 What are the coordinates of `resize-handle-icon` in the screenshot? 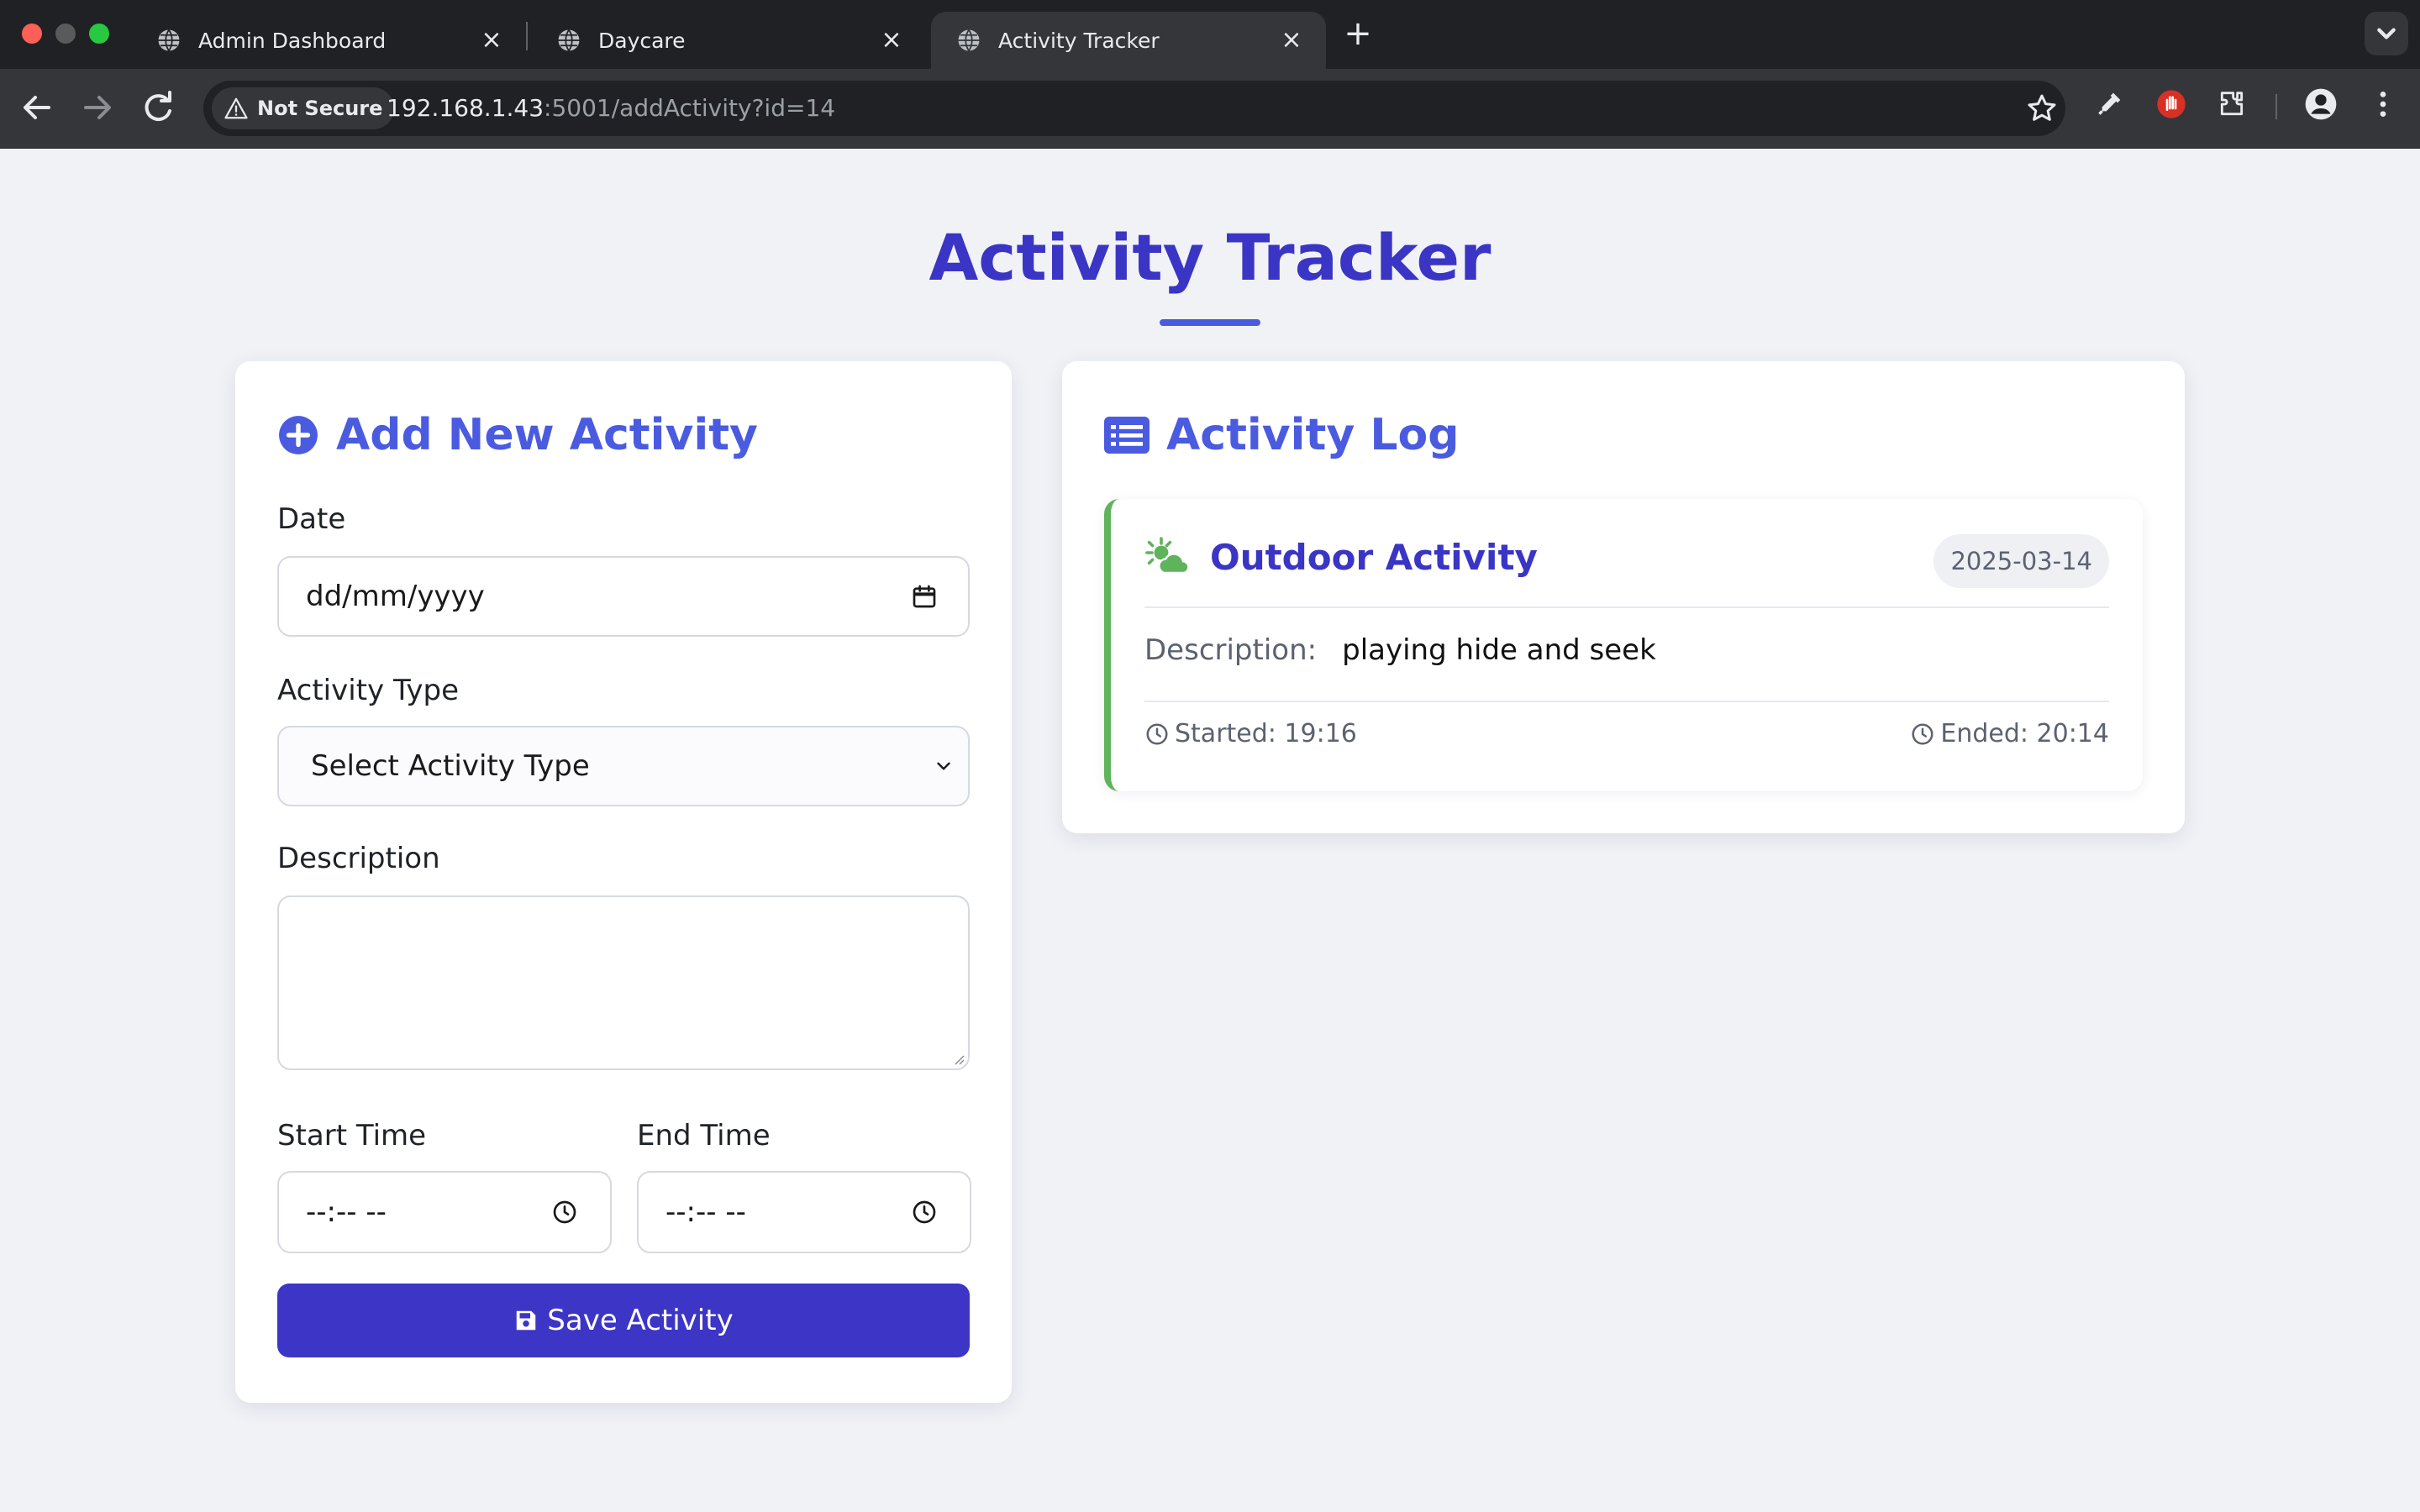 It's located at (958, 1058).